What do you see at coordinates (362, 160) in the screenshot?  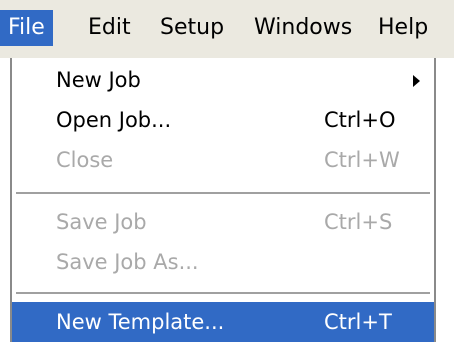 I see `menu-item-shortcut: Ctrl+W` at bounding box center [362, 160].